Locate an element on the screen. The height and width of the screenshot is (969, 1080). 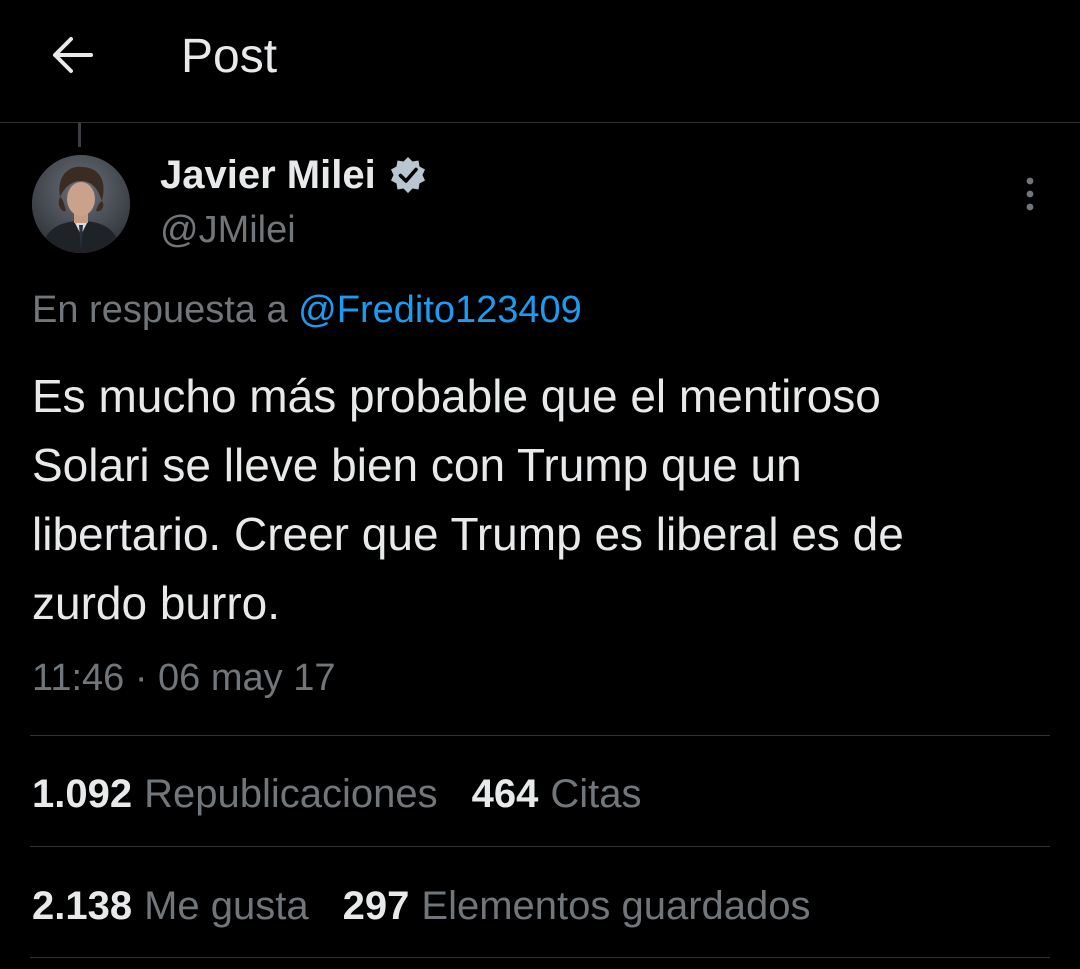
more-options-button is located at coordinates (1030, 194).